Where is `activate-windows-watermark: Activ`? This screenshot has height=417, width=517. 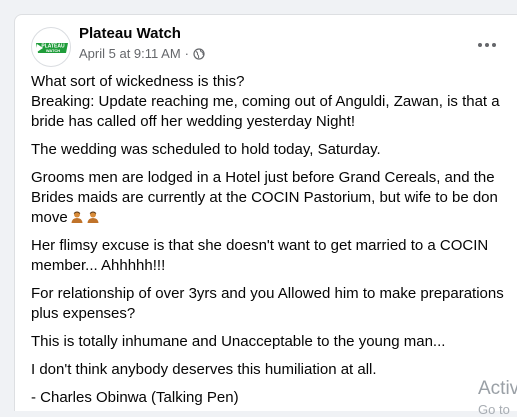 activate-windows-watermark: Activ is located at coordinates (497, 388).